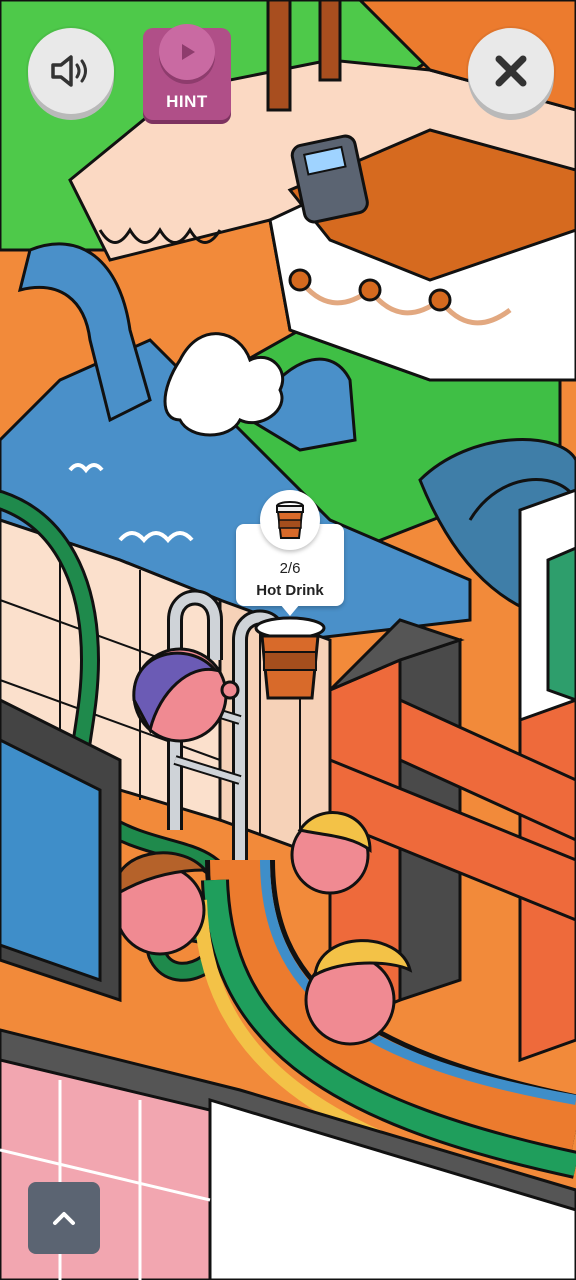 Image resolution: width=576 pixels, height=1280 pixels. I want to click on close-button, so click(511, 71).